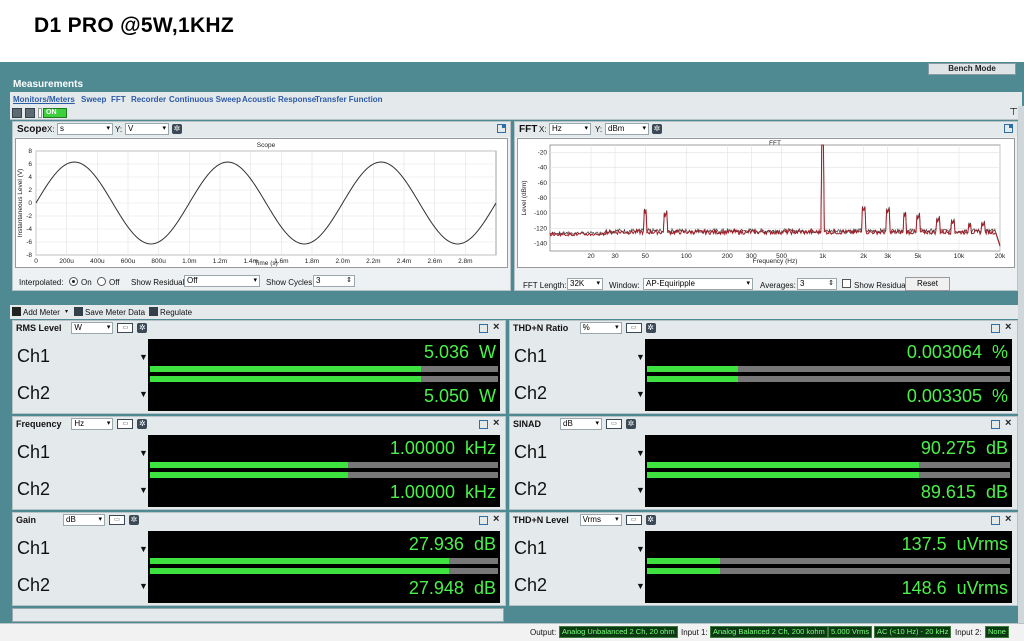 Image resolution: width=1024 pixels, height=641 pixels. What do you see at coordinates (864, 256) in the screenshot?
I see `fft-x-tick: 2k` at bounding box center [864, 256].